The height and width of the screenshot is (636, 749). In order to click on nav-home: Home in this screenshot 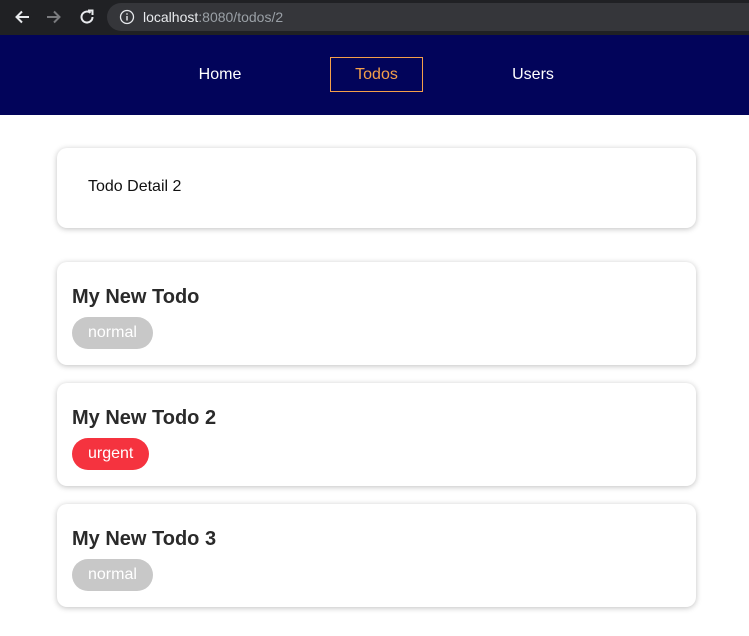, I will do `click(220, 74)`.